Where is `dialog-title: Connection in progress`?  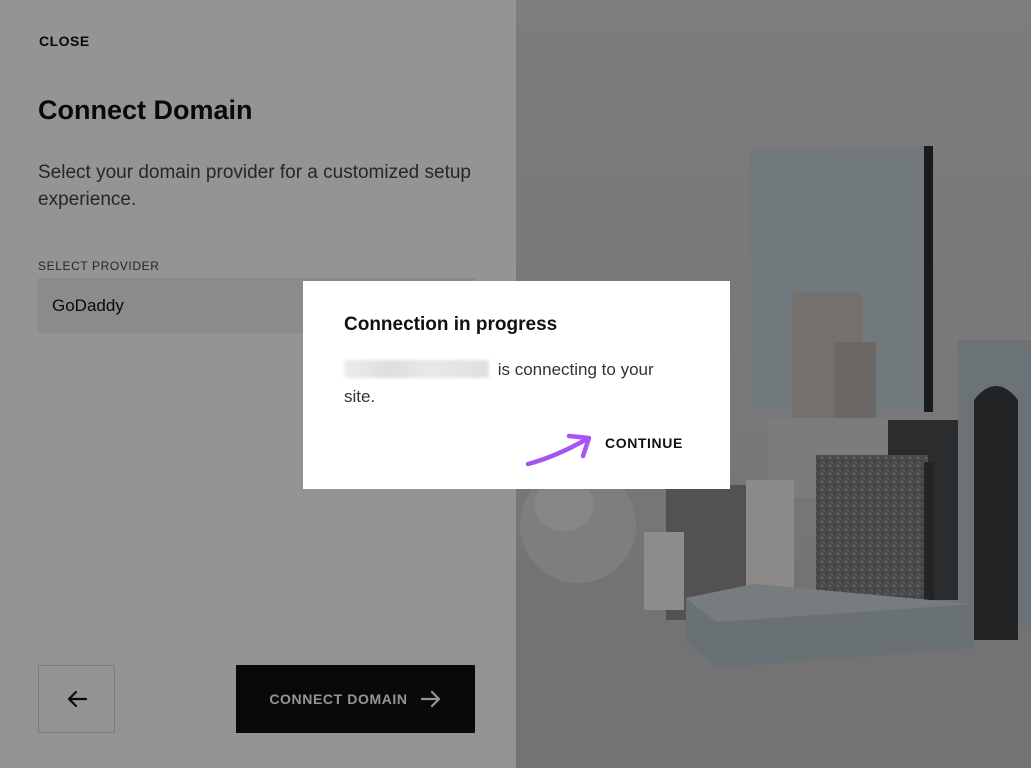 dialog-title: Connection in progress is located at coordinates (451, 324).